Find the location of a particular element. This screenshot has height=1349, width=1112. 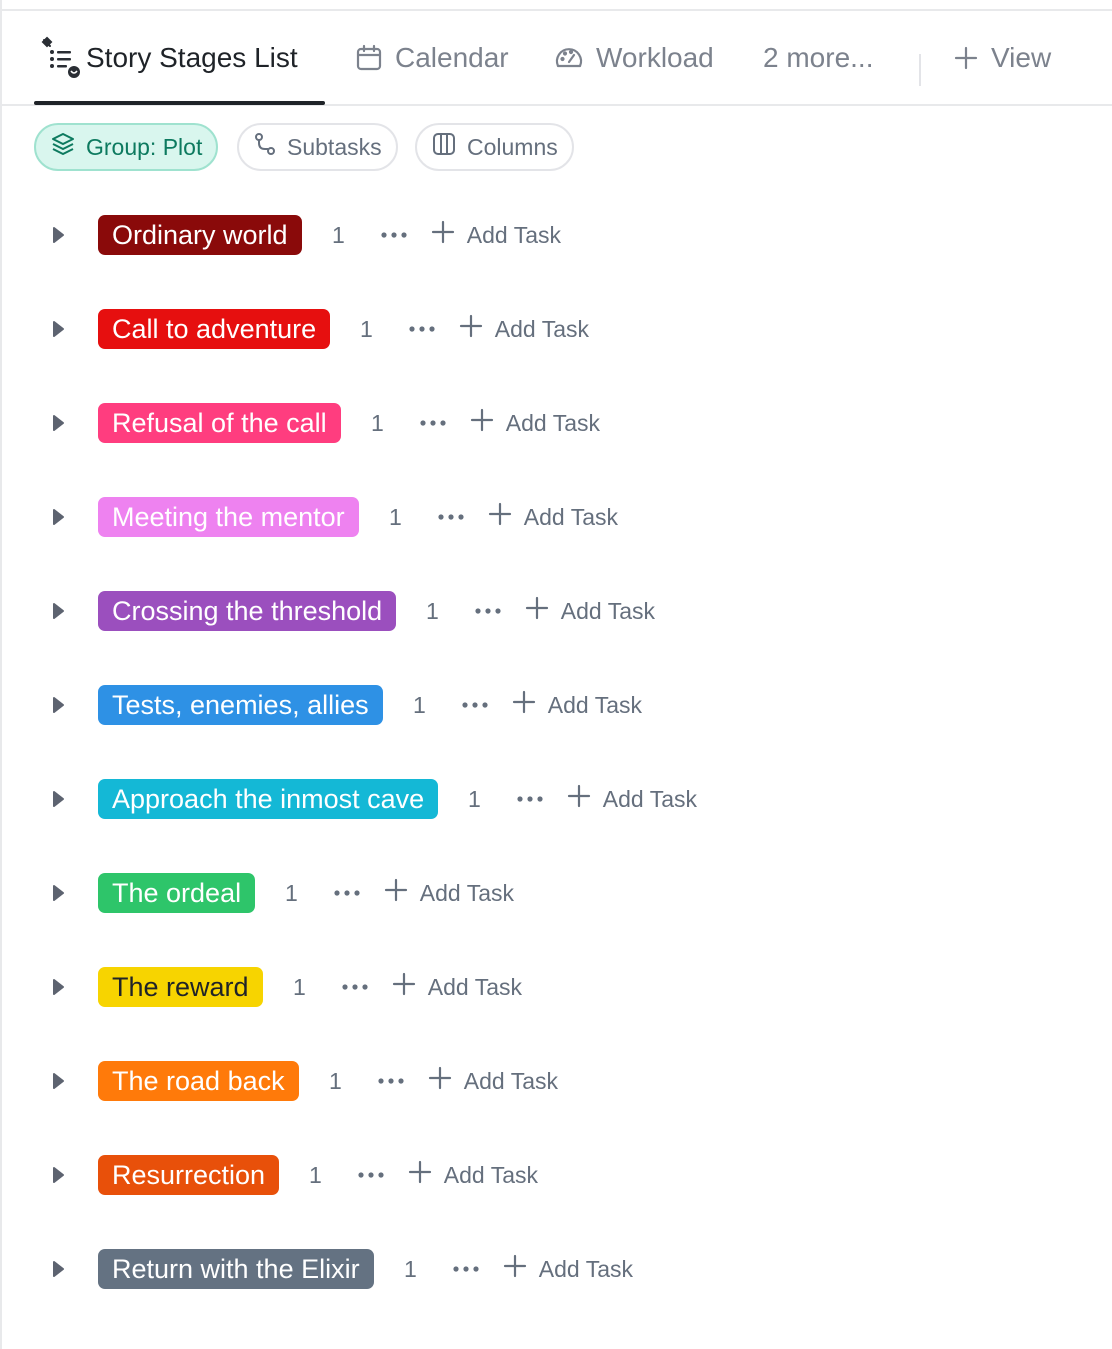

group-status-pill: Tests, enemies, allies is located at coordinates (240, 705).